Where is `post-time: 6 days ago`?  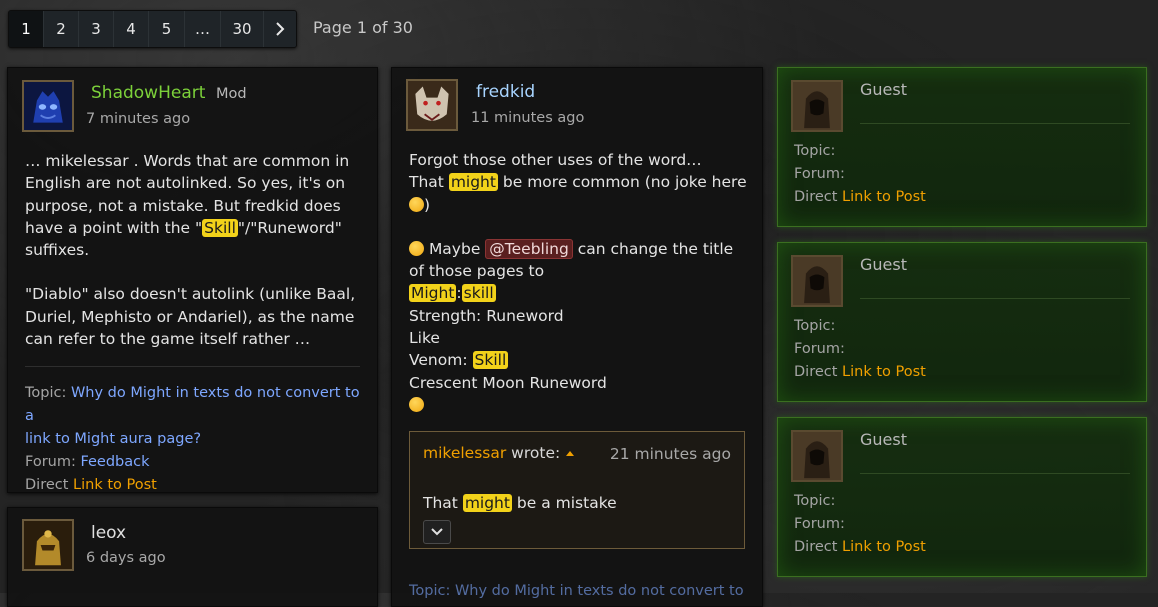
post-time: 6 days ago is located at coordinates (126, 558).